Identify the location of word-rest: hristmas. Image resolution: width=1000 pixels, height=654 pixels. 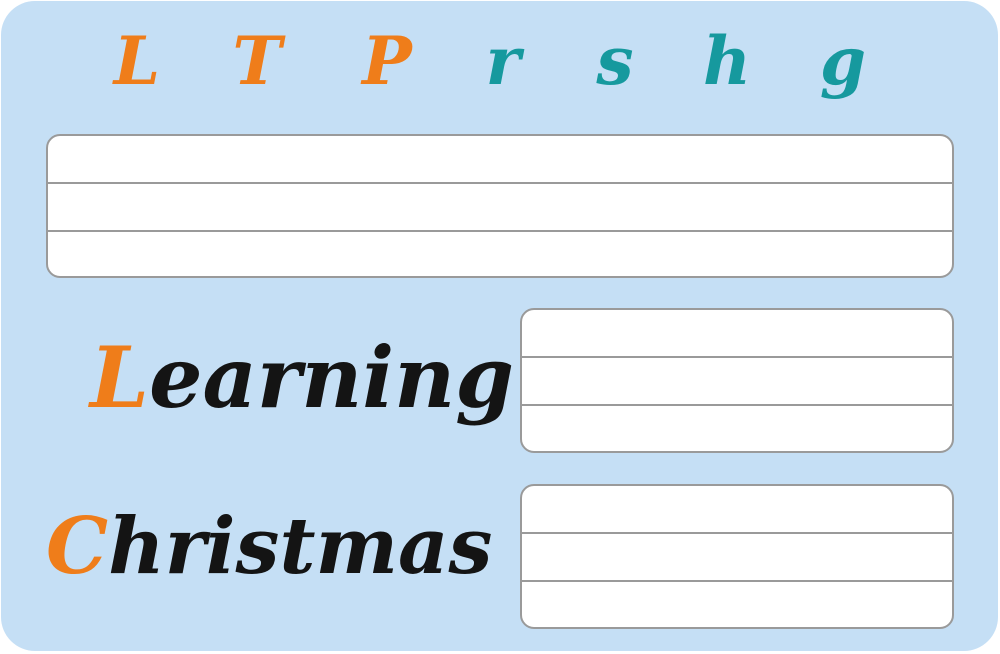
(300, 546).